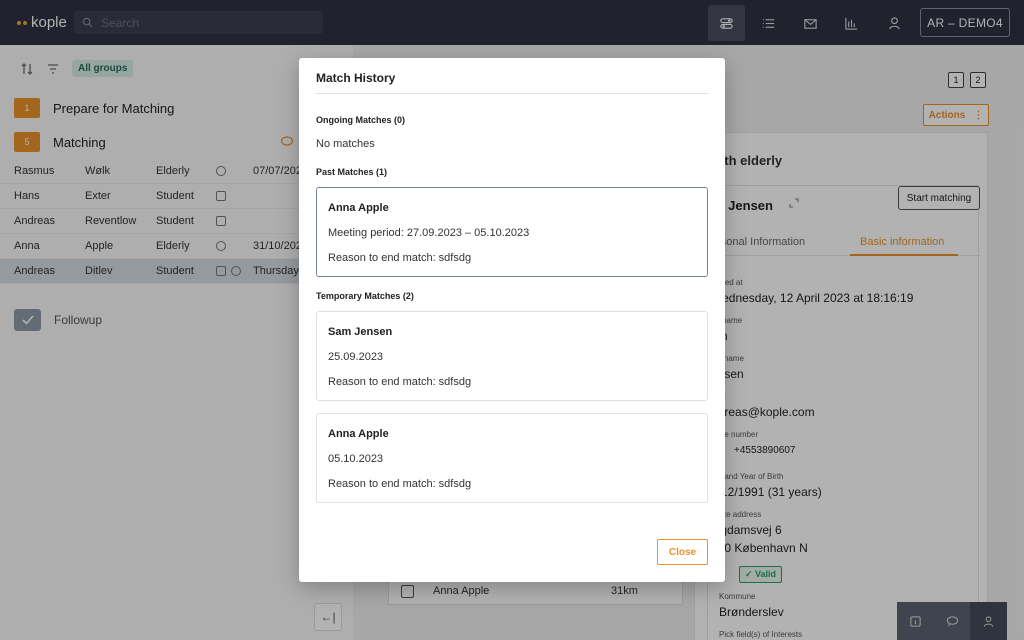  What do you see at coordinates (360, 332) in the screenshot?
I see `match-person-name: Sam Jensen` at bounding box center [360, 332].